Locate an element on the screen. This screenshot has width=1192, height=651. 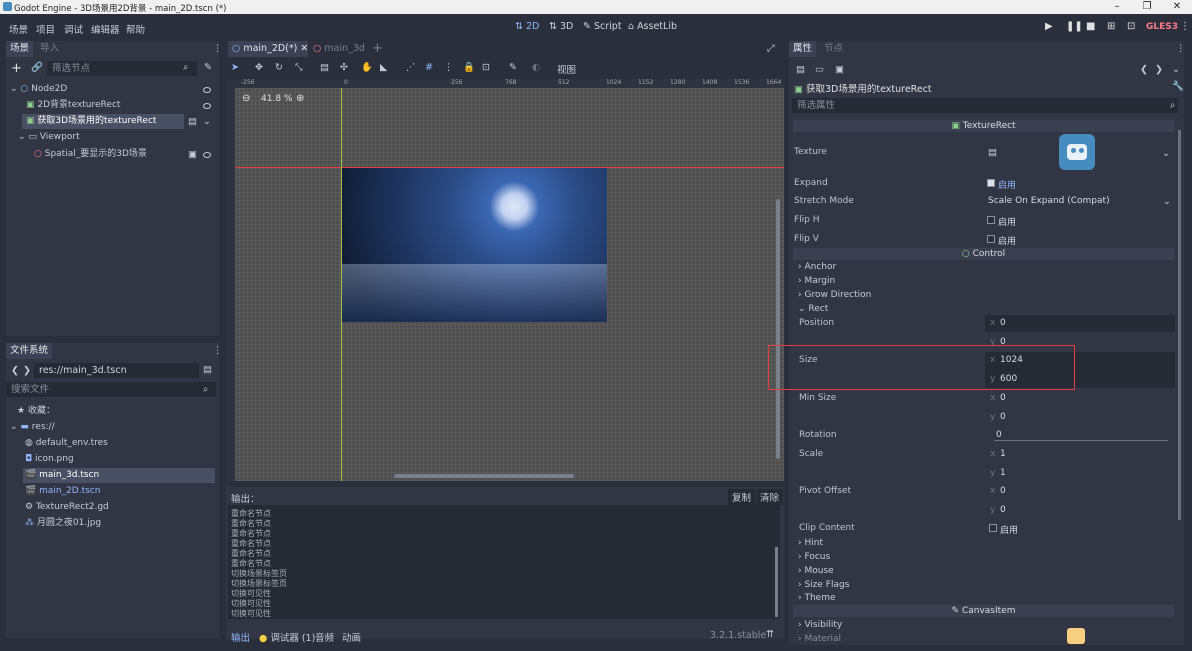
file-default-env: ◍ default_env.tres is located at coordinates (66, 443).